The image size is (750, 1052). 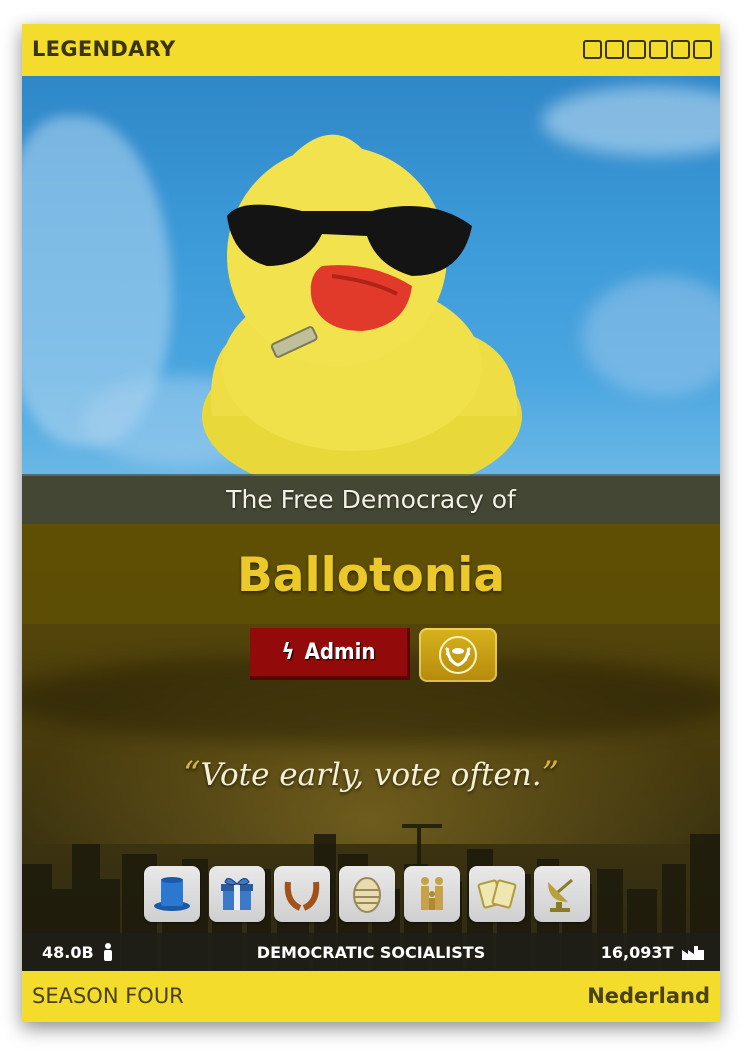 I want to click on rarity-label: LEGENDARY, so click(x=104, y=49).